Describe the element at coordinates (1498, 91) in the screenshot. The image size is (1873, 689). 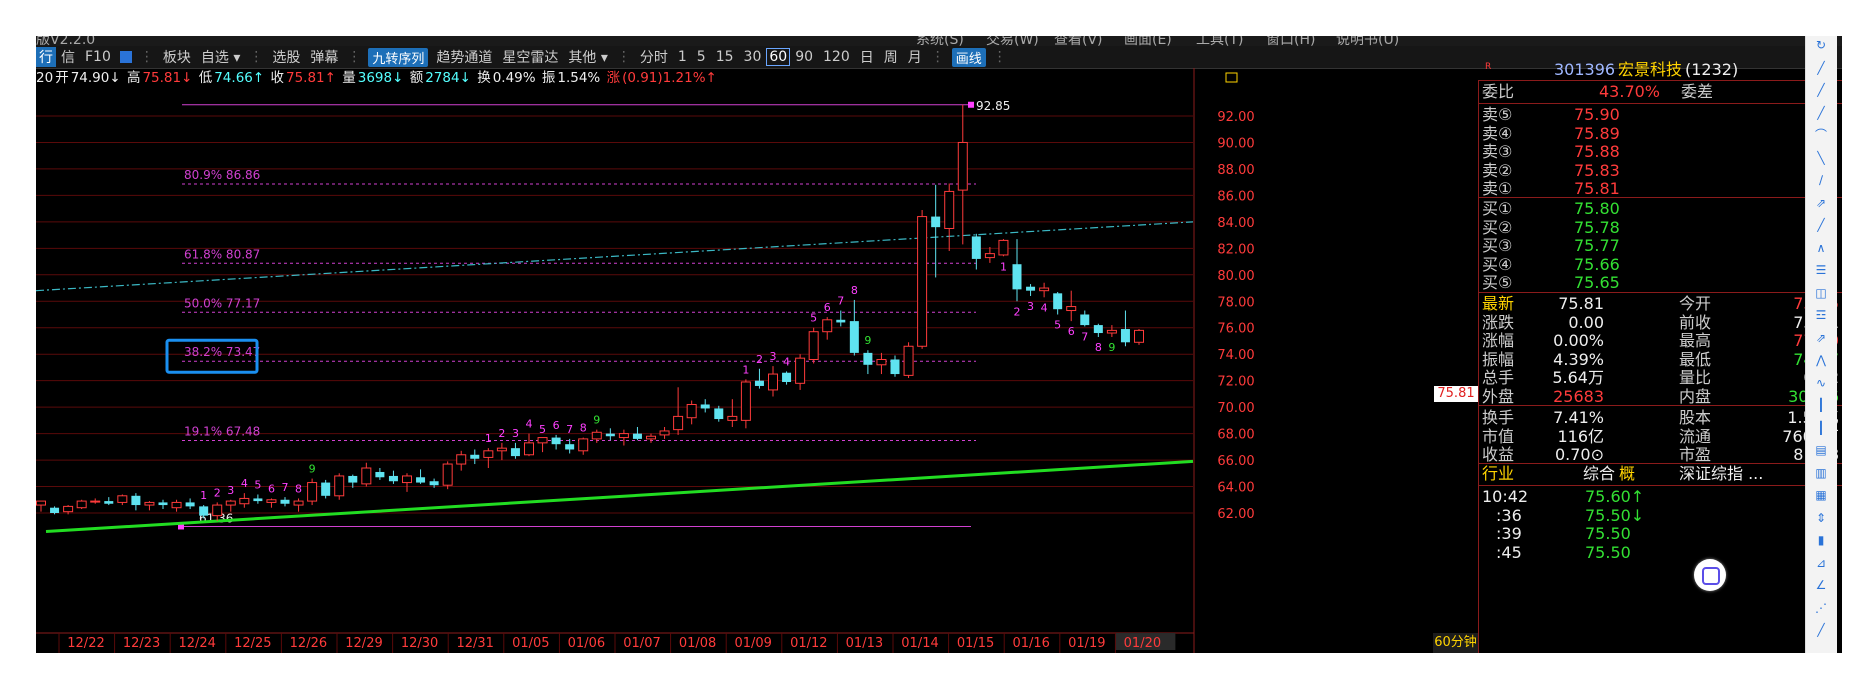
I see `webi-label: 委比` at that location.